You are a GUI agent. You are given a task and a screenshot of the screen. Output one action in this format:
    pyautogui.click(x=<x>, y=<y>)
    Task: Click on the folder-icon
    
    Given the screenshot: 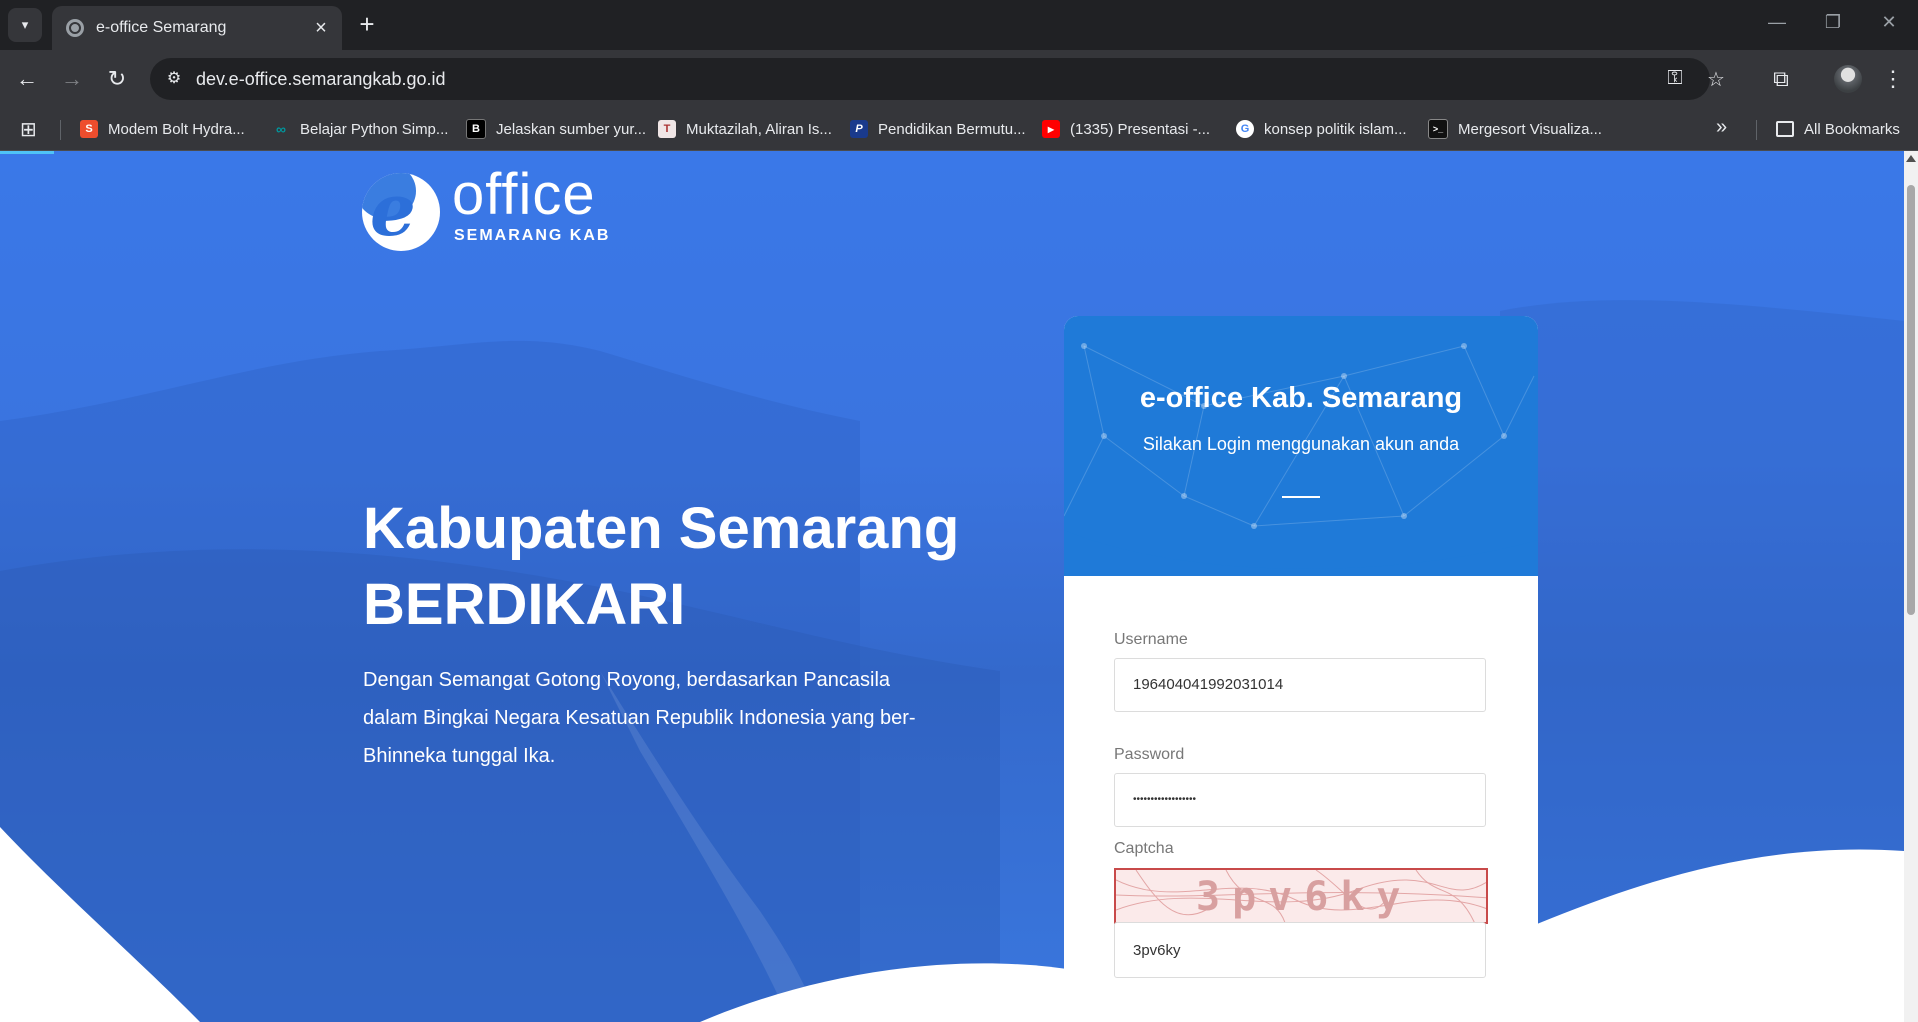 What is the action you would take?
    pyautogui.click(x=1785, y=129)
    